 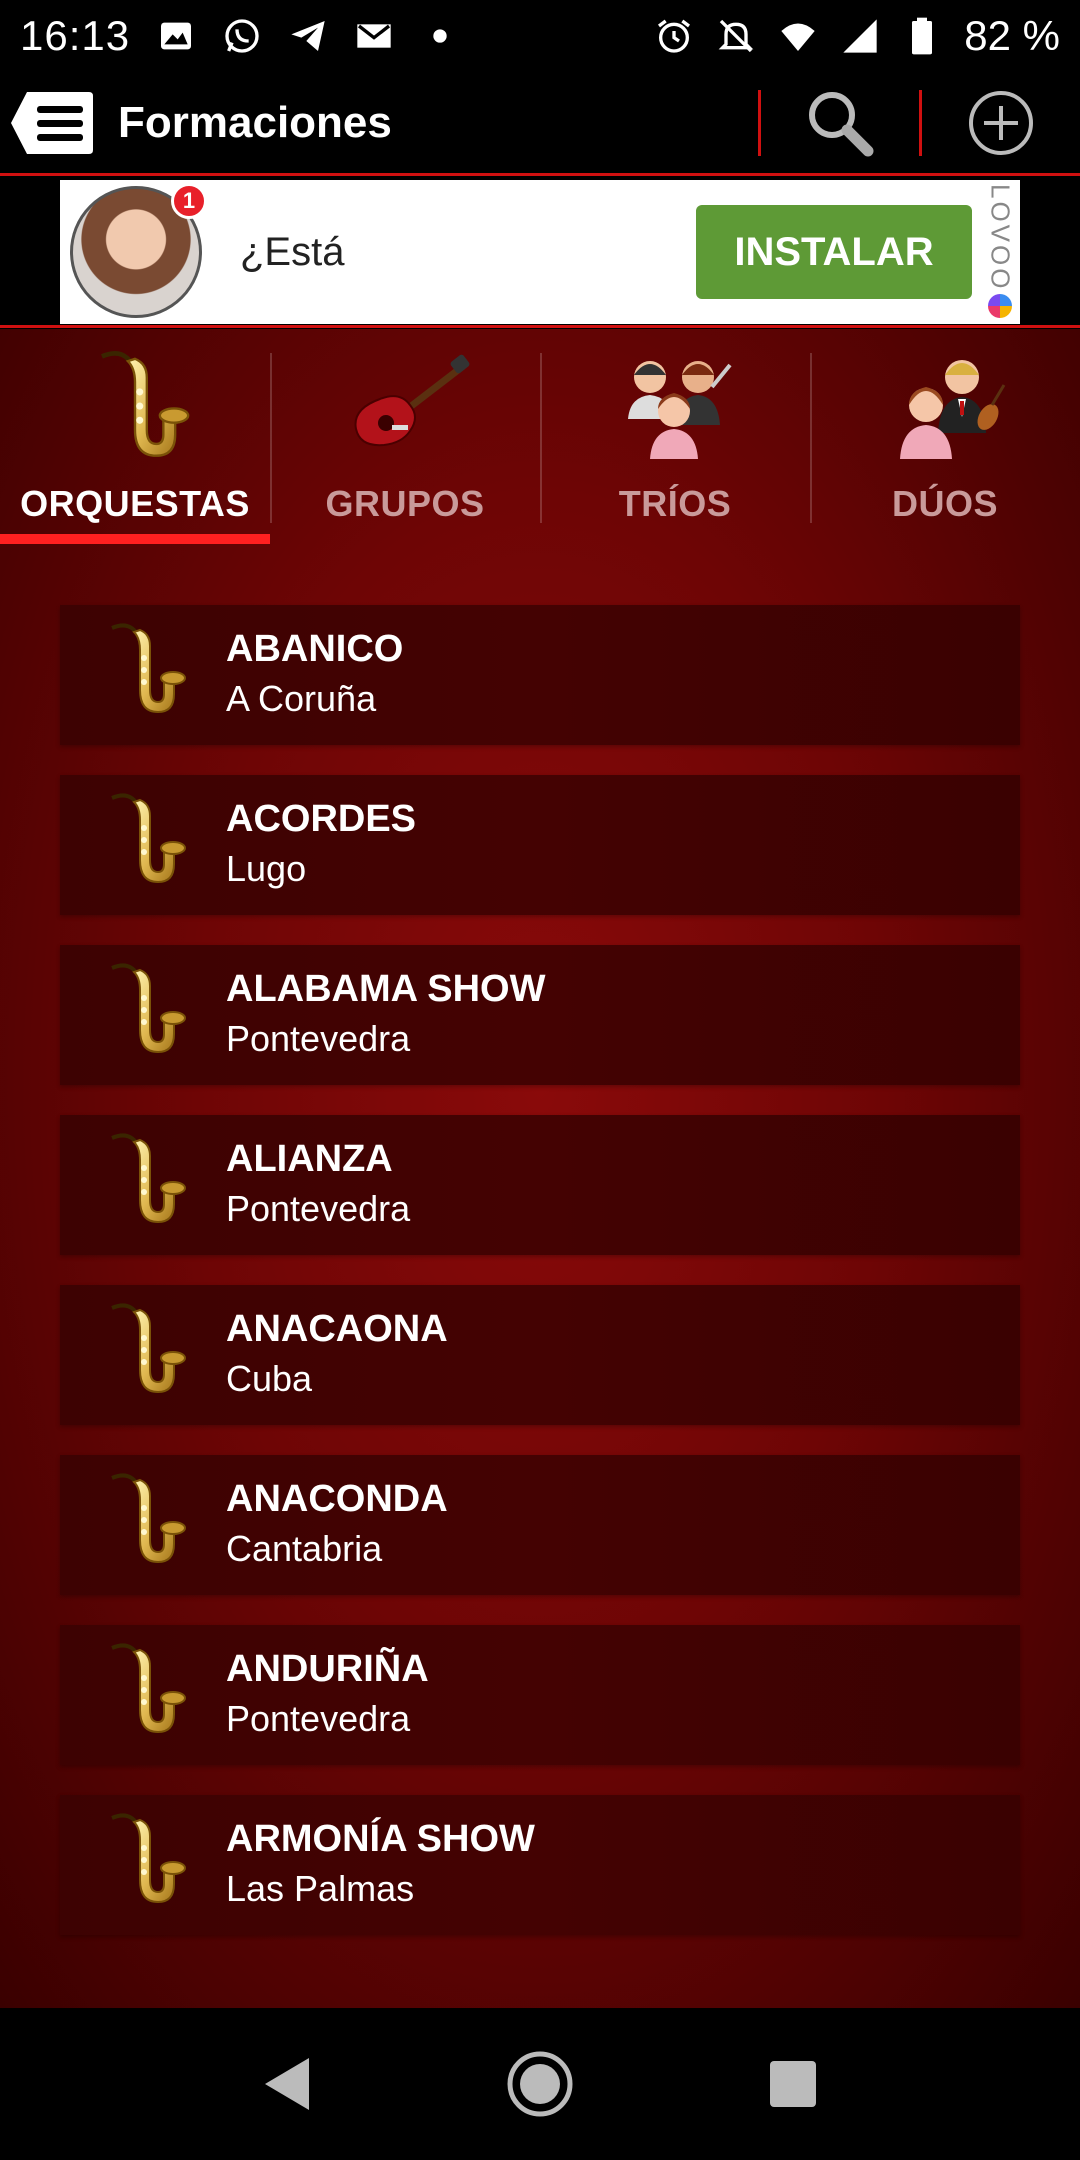 What do you see at coordinates (540, 36) in the screenshot?
I see `status-bar: 16:13 82 %` at bounding box center [540, 36].